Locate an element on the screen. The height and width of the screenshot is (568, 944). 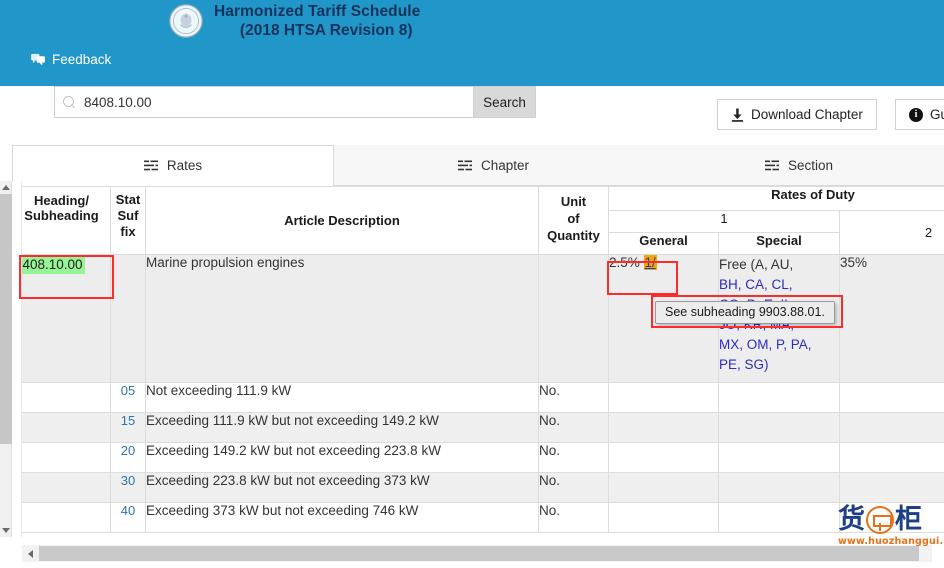
search-group: Search is located at coordinates (295, 102).